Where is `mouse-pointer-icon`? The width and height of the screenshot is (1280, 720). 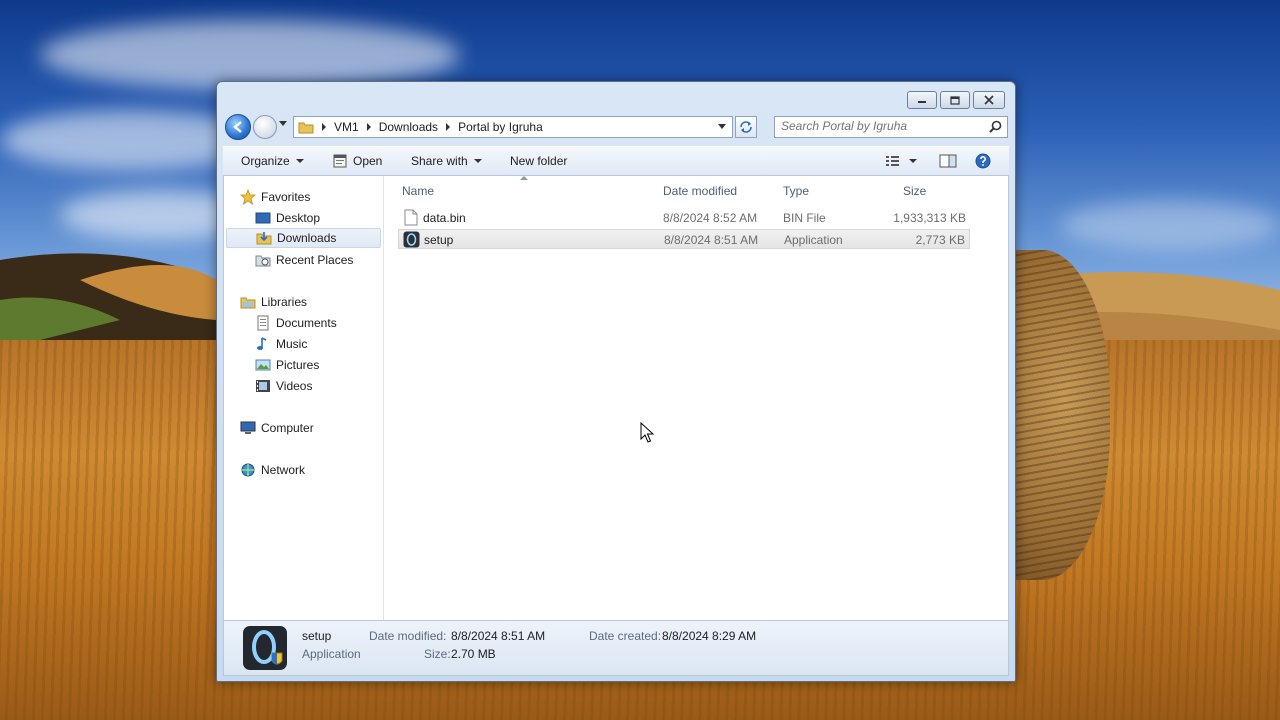 mouse-pointer-icon is located at coordinates (647, 432).